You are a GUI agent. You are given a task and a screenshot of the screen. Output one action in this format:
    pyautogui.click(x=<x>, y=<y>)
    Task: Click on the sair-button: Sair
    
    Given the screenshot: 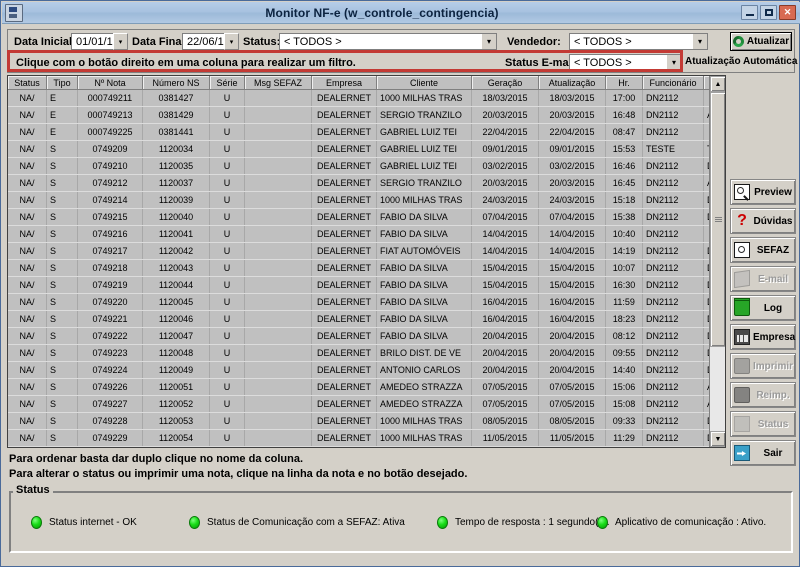 What is the action you would take?
    pyautogui.click(x=763, y=453)
    